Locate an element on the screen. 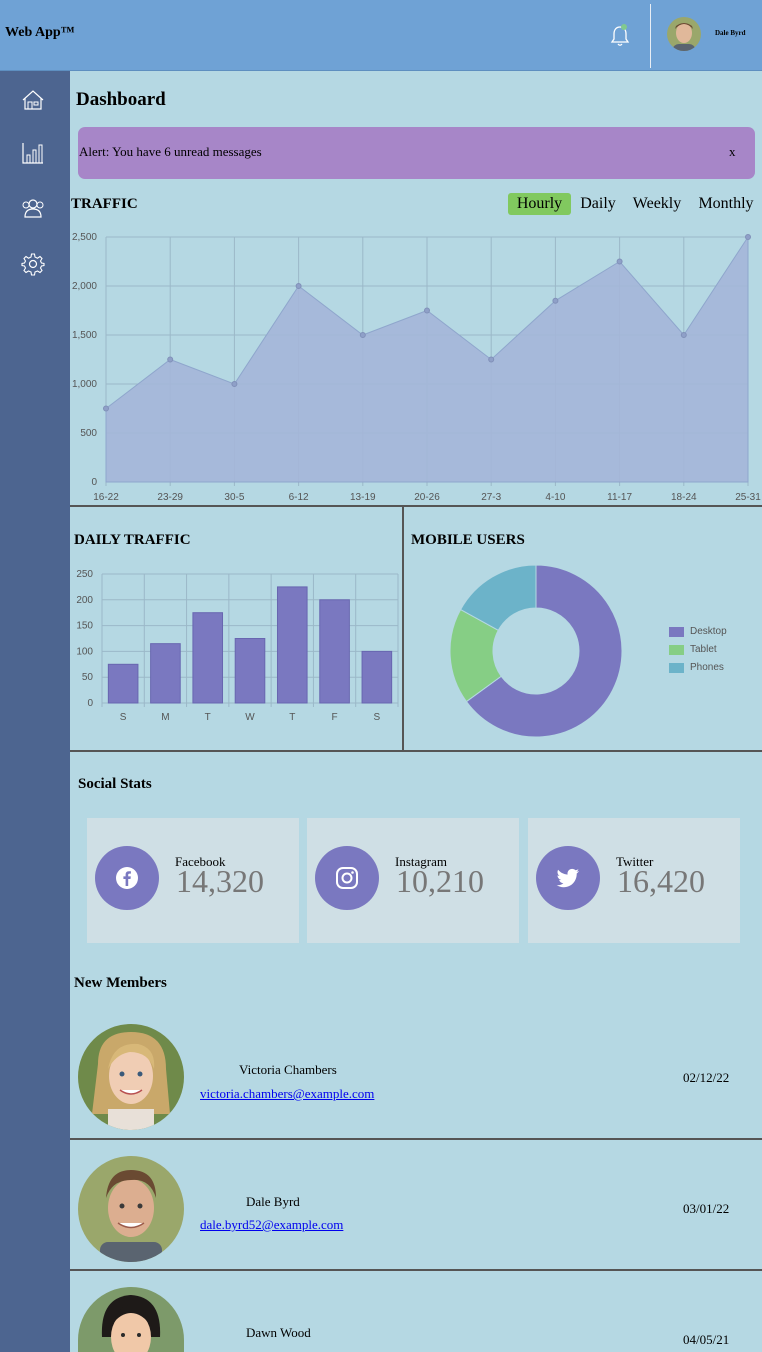  x-tick-label: F is located at coordinates (335, 717).